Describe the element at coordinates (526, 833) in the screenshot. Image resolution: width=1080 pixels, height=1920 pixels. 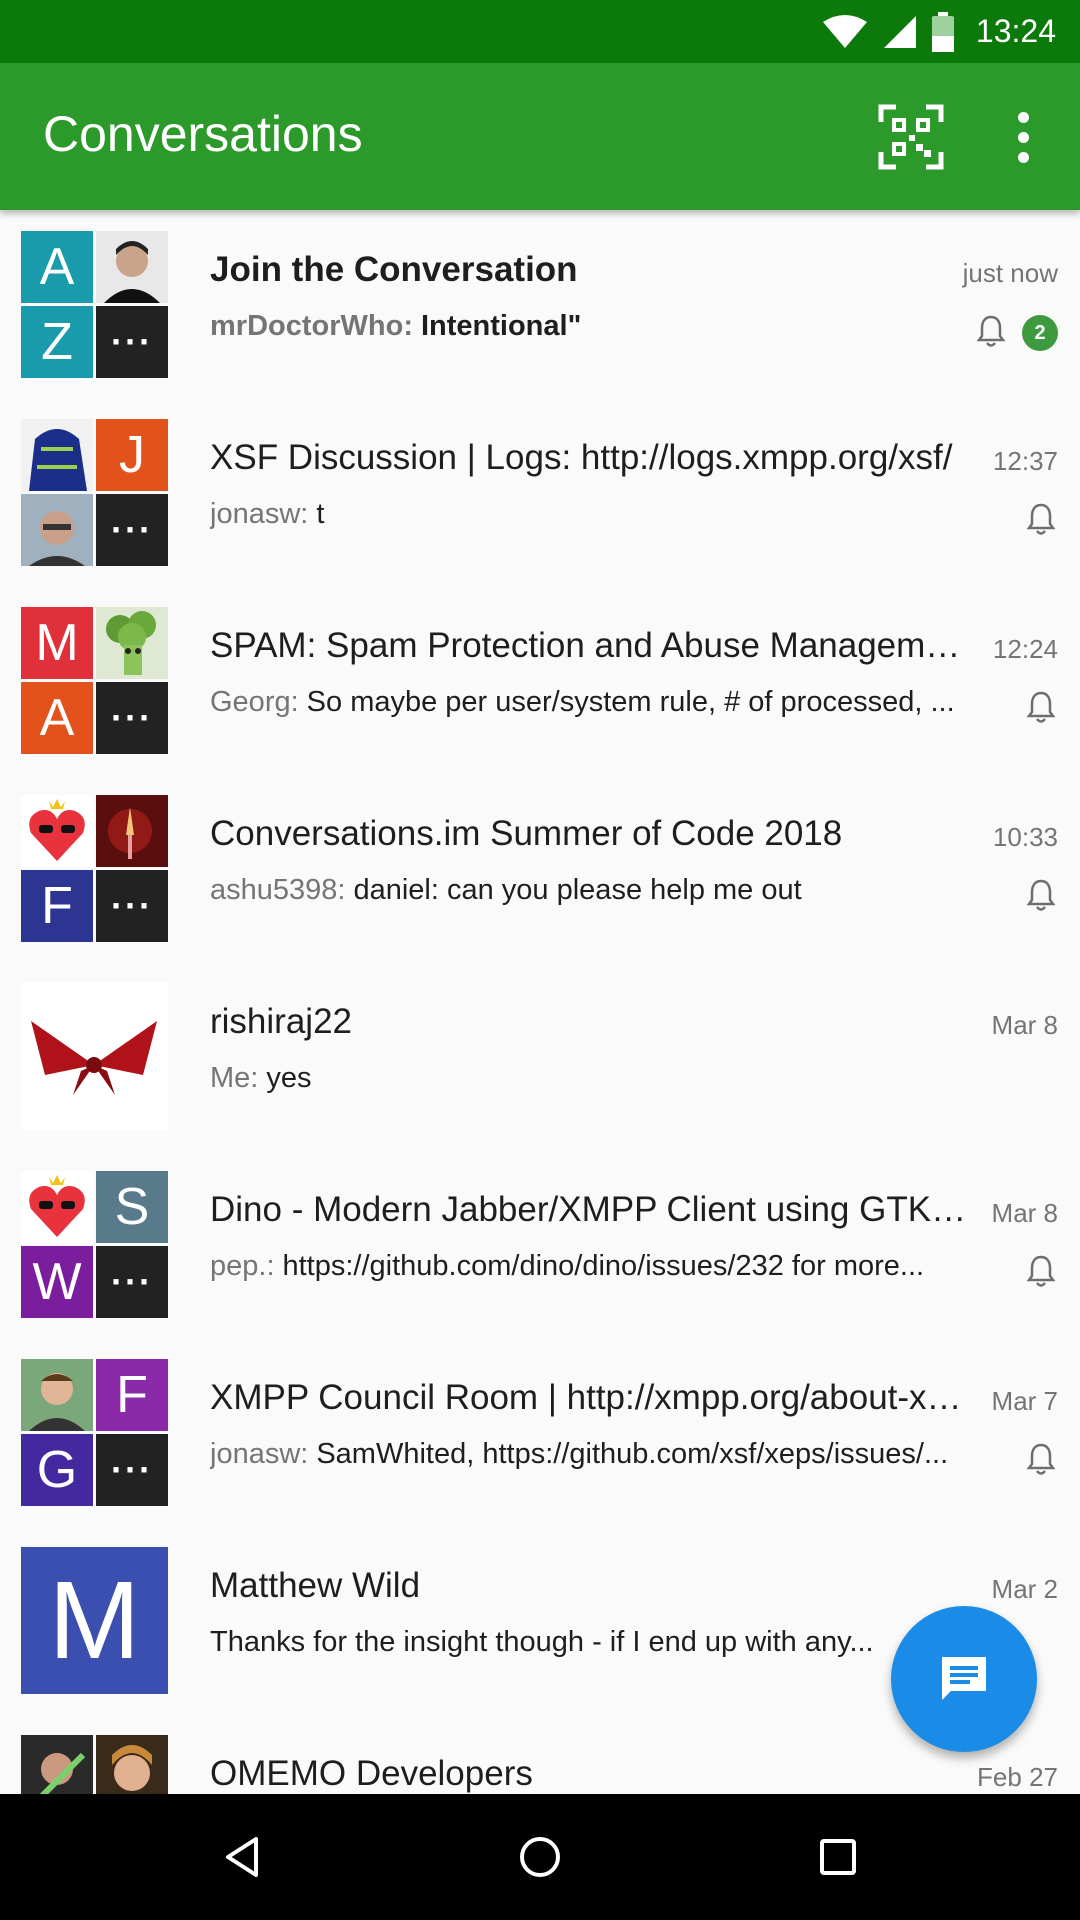
I see `conversation-title: Conversations.im Summer of Code 2018` at that location.